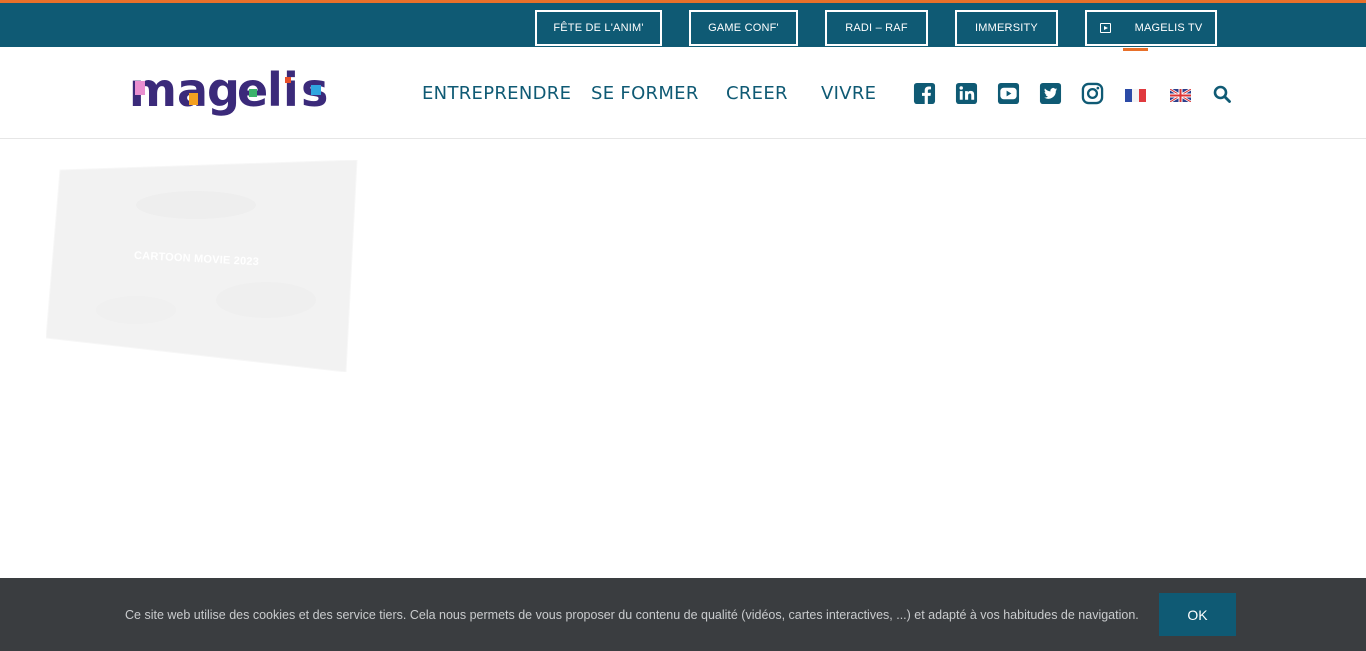  I want to click on top-link-radi-raf: RADI – RAF, so click(876, 28).